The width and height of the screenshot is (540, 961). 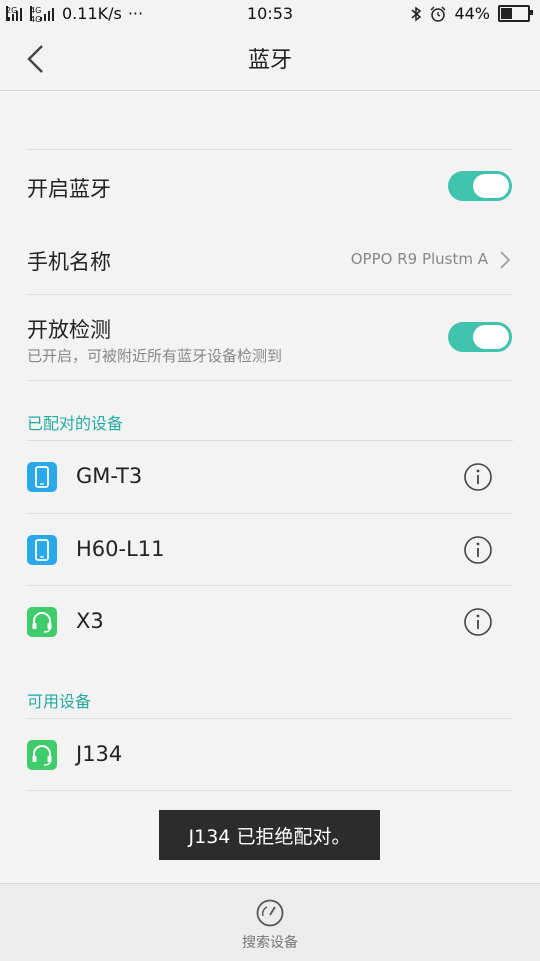 What do you see at coordinates (438, 13) in the screenshot?
I see `alarm-icon` at bounding box center [438, 13].